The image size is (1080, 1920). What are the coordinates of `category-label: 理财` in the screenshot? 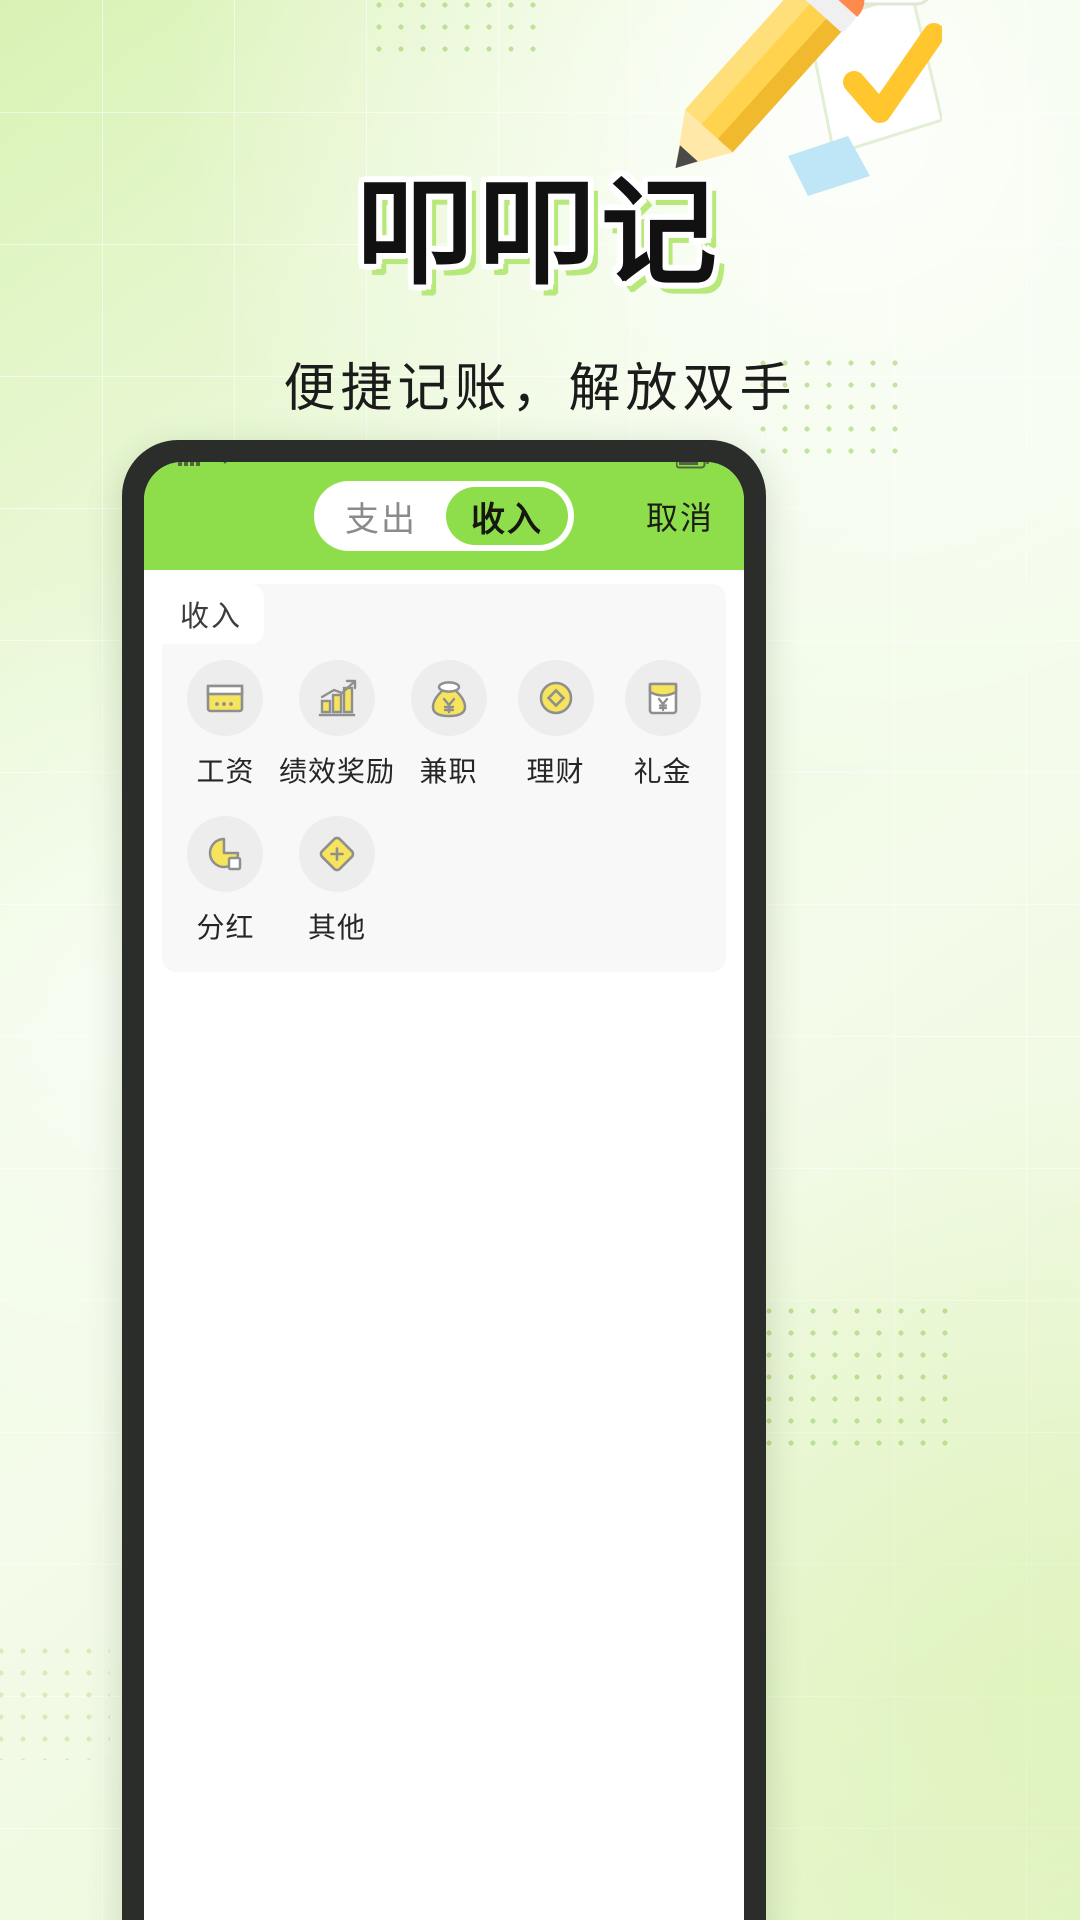 It's located at (555, 771).